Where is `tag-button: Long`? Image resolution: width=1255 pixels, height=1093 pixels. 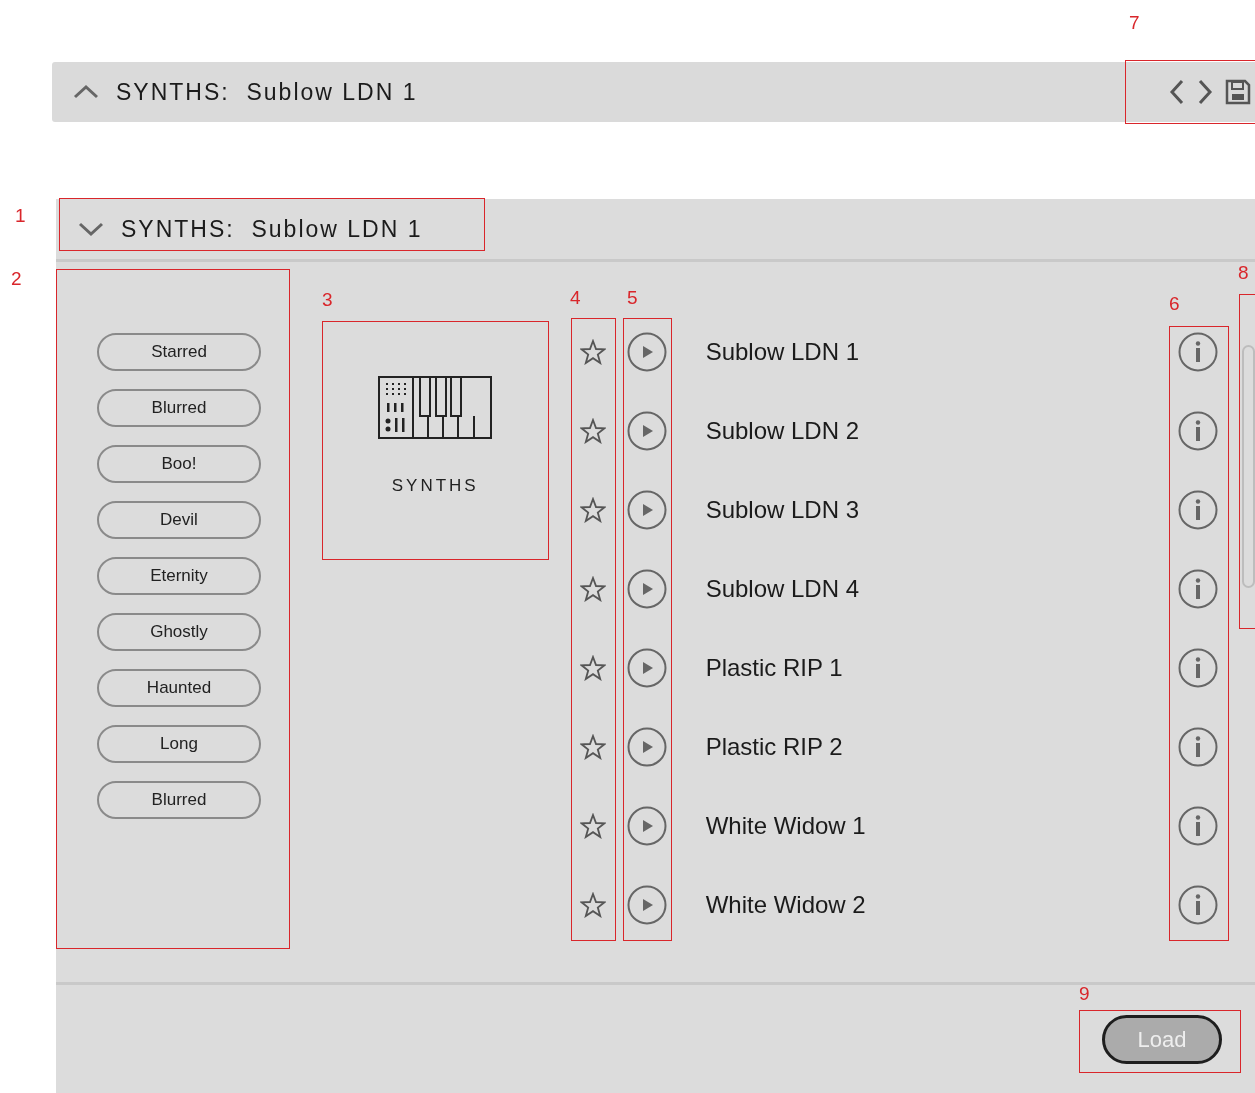 tag-button: Long is located at coordinates (179, 744).